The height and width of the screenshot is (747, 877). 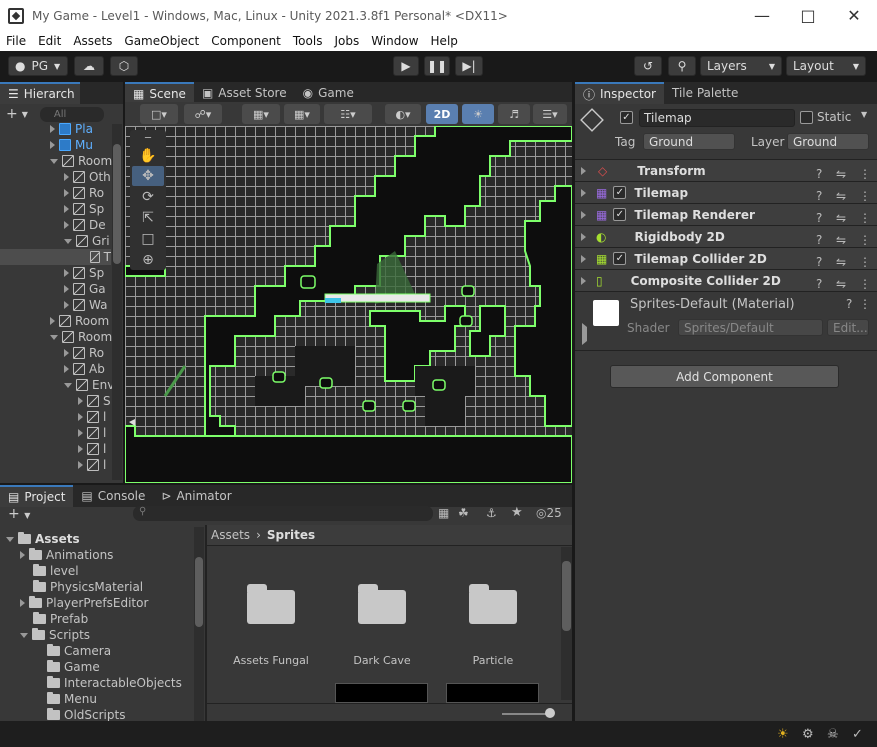 What do you see at coordinates (302, 114) in the screenshot?
I see `grid-vis-button: ▦▾` at bounding box center [302, 114].